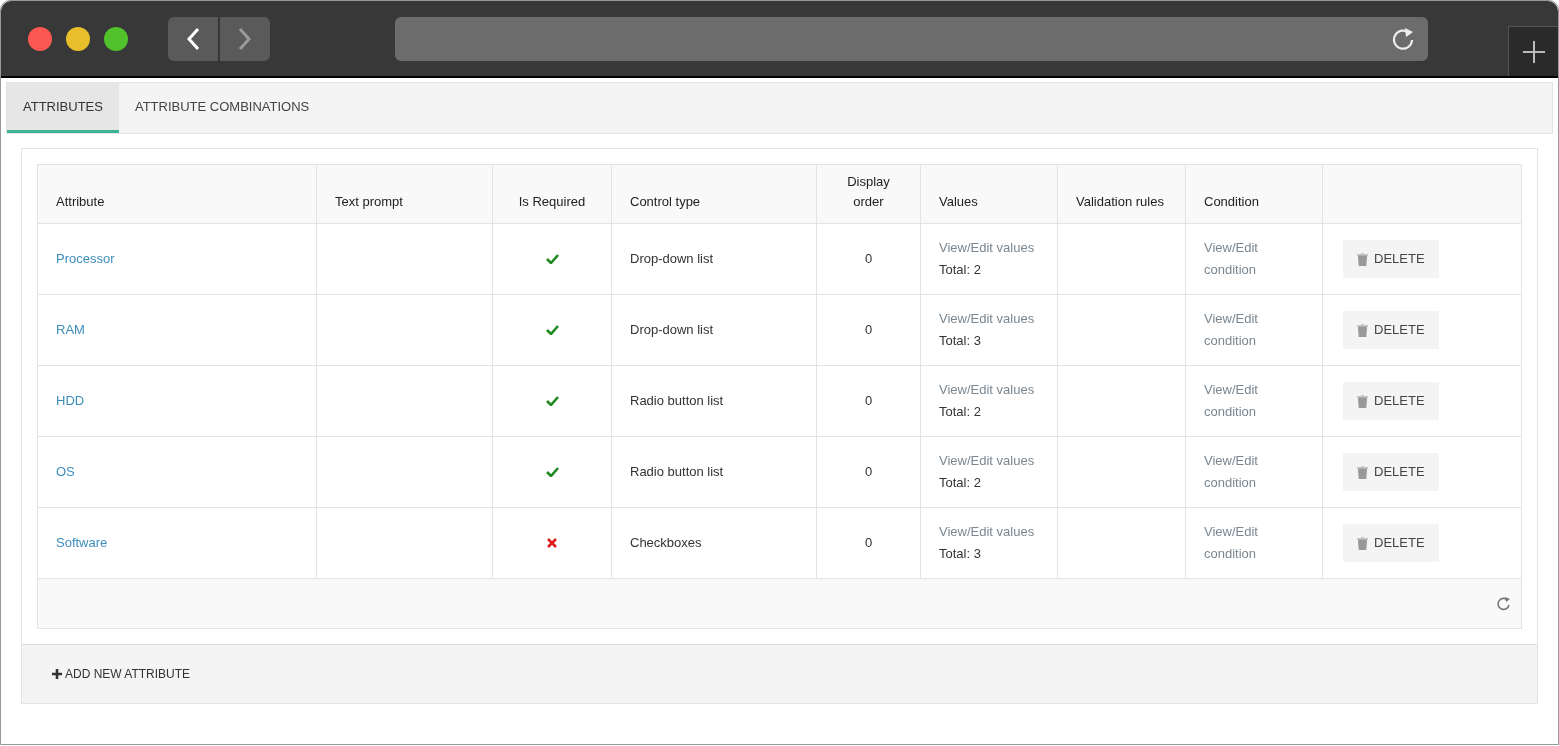 This screenshot has height=746, width=1559. I want to click on close-window-icon, so click(40, 38).